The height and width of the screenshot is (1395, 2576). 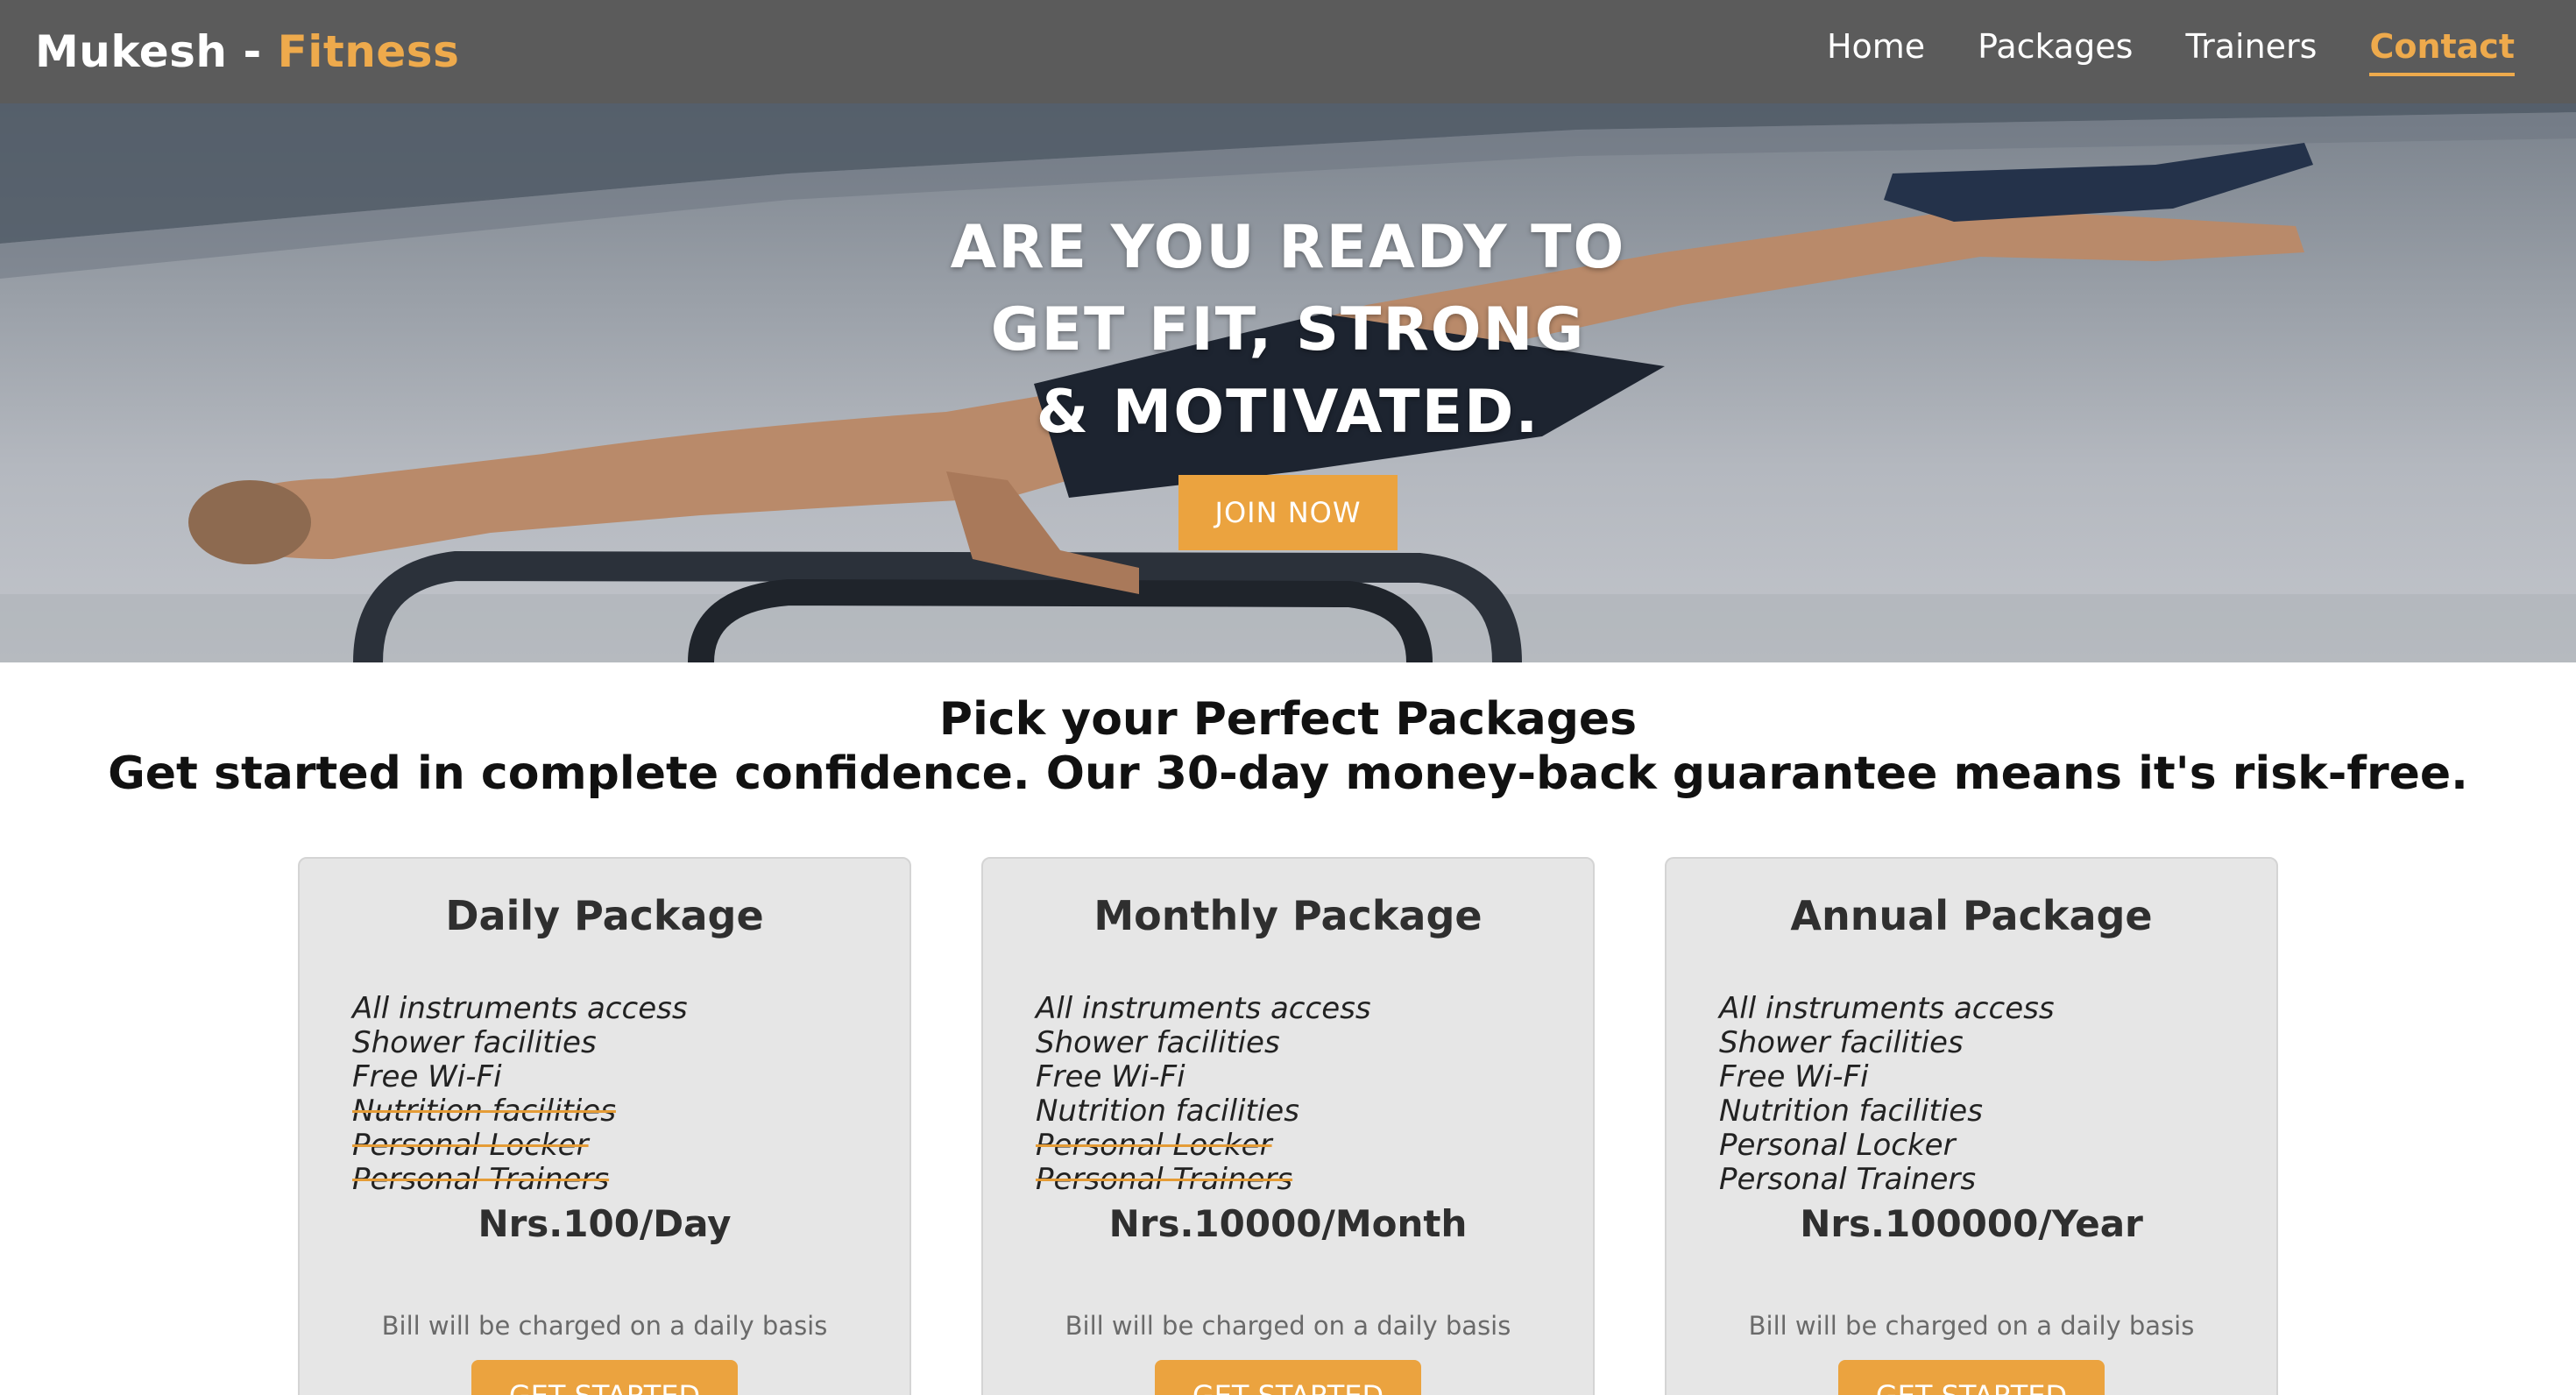 I want to click on nav-link-packages: Packages, so click(x=2055, y=51).